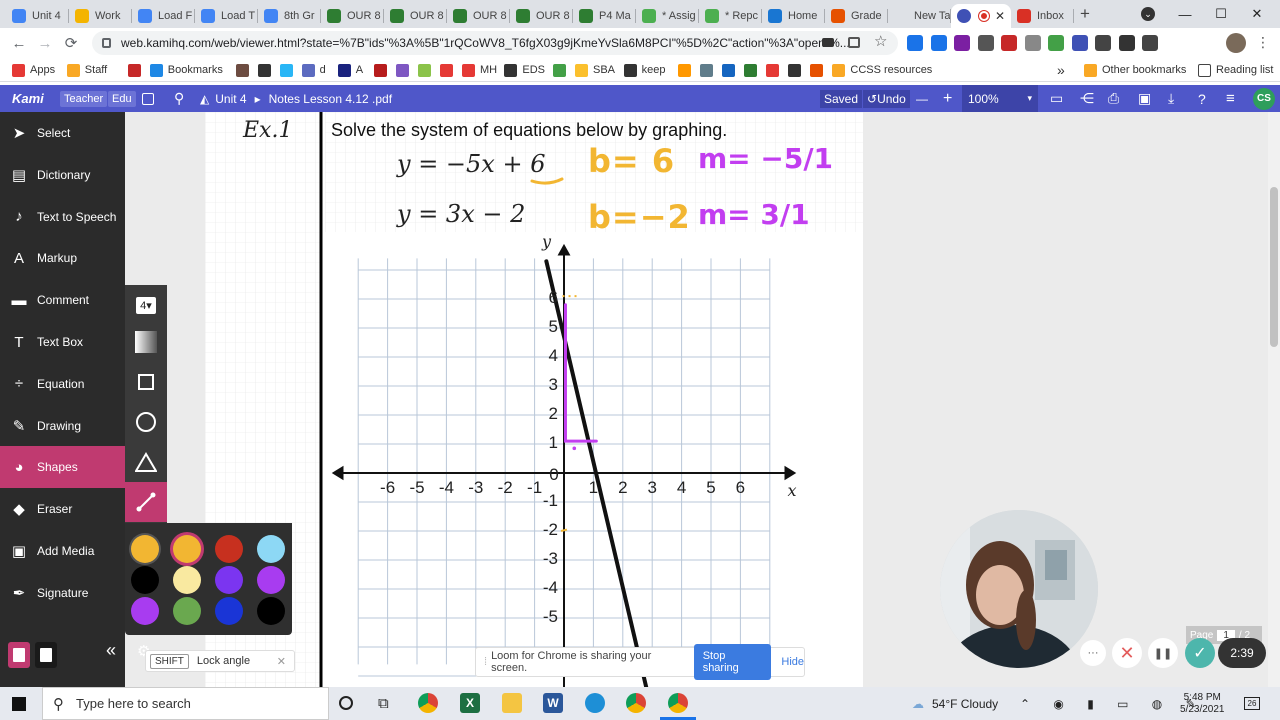 The image size is (1280, 720). I want to click on file-name: Notes Lesson 4.12 .pdf, so click(330, 99).